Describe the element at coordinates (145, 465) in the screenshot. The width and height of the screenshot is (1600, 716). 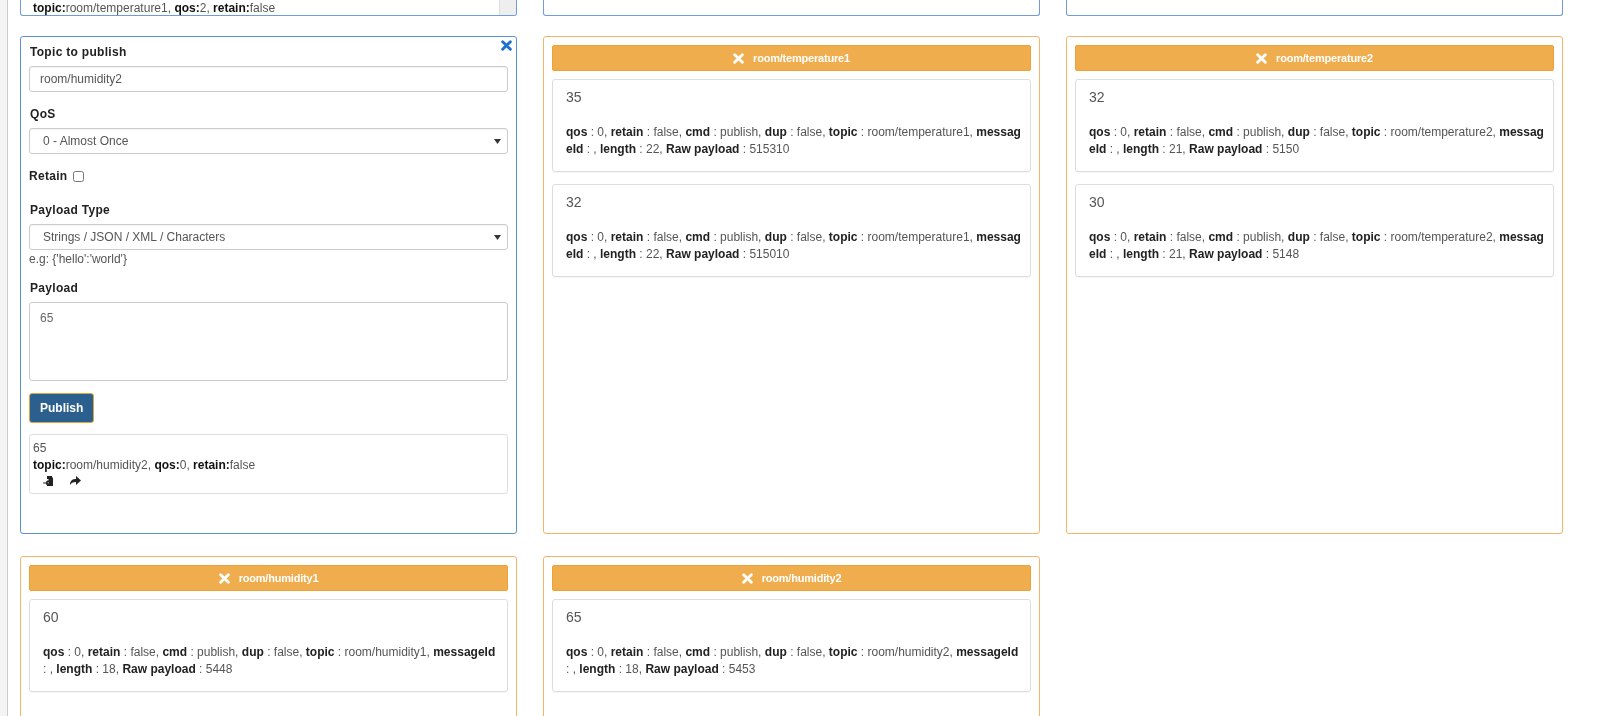
I see `log-meta: topic:room/humidity2, qos:0, retain:false` at that location.